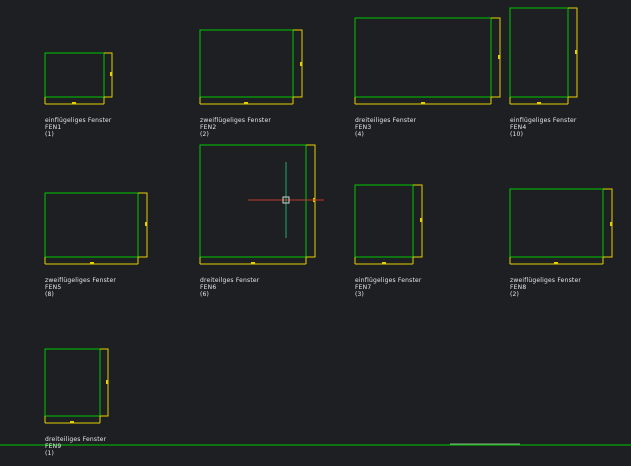 Image resolution: width=631 pixels, height=466 pixels. What do you see at coordinates (363, 127) in the screenshot?
I see `window-code-label: FEN3` at bounding box center [363, 127].